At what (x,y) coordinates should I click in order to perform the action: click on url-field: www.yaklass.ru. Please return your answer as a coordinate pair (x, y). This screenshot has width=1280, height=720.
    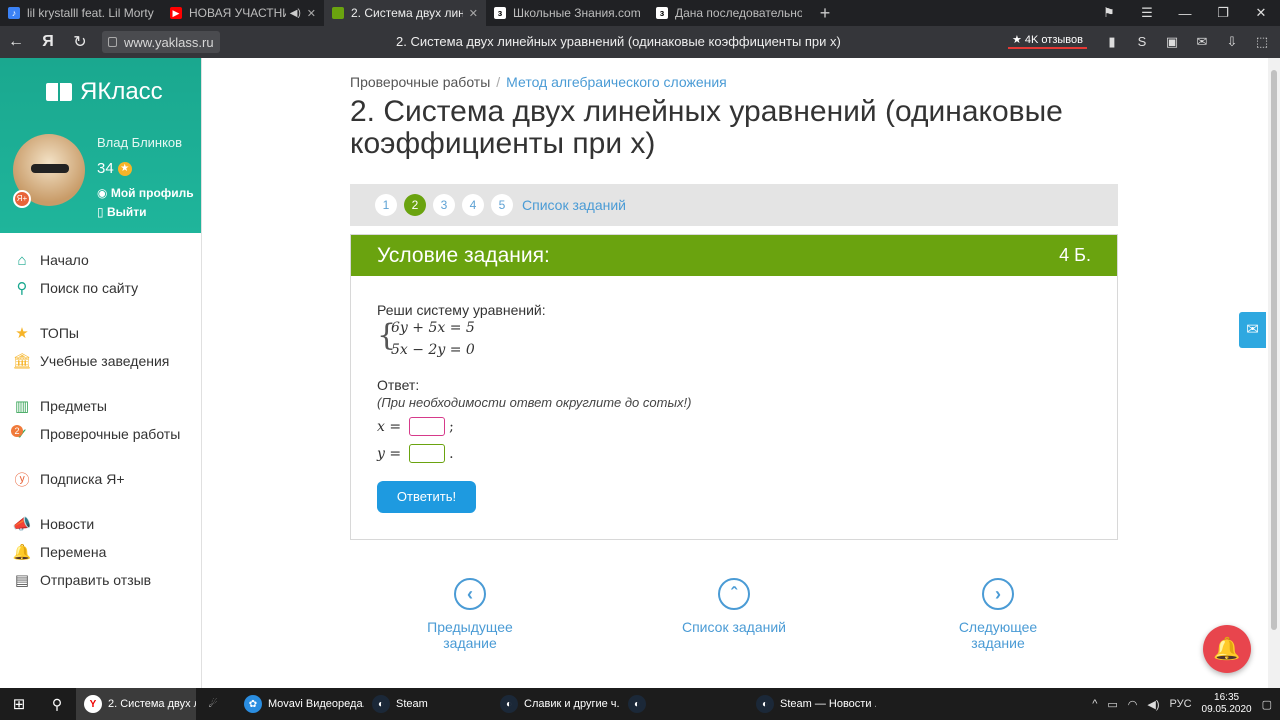
    Looking at the image, I should click on (161, 42).